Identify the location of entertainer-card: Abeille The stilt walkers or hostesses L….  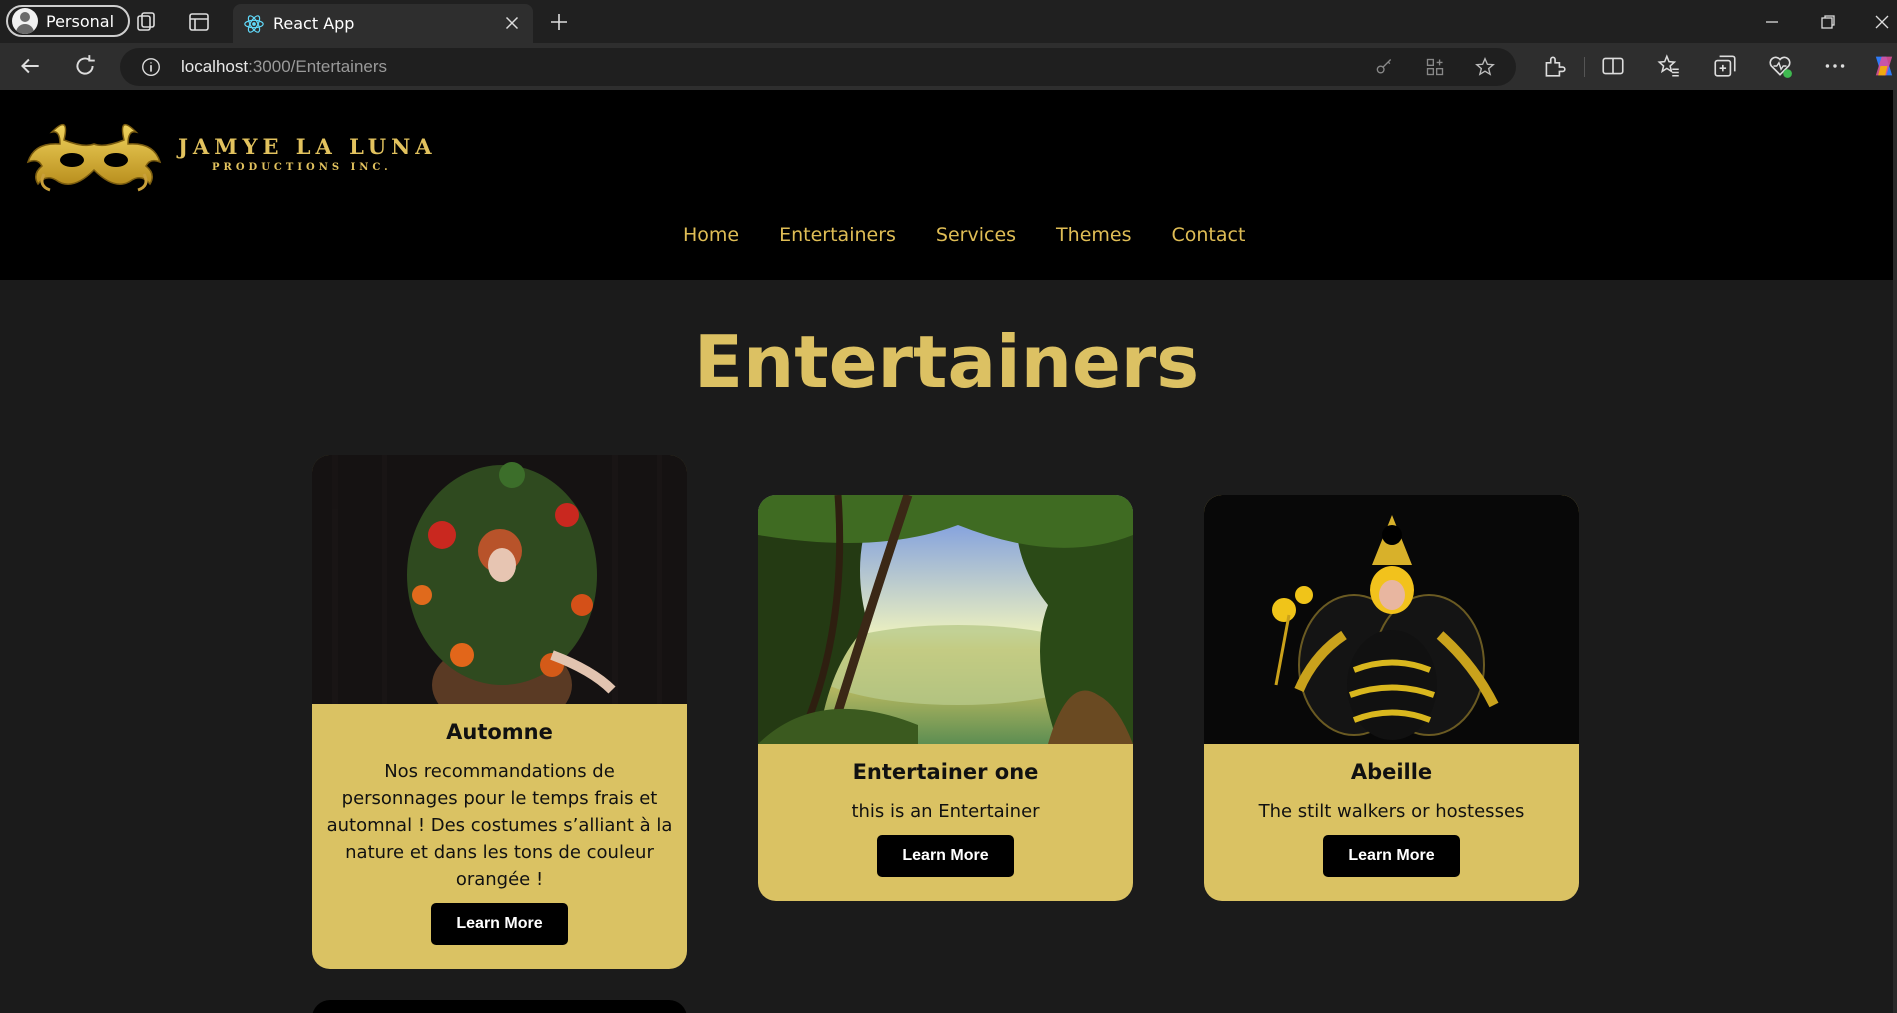
(1391, 698).